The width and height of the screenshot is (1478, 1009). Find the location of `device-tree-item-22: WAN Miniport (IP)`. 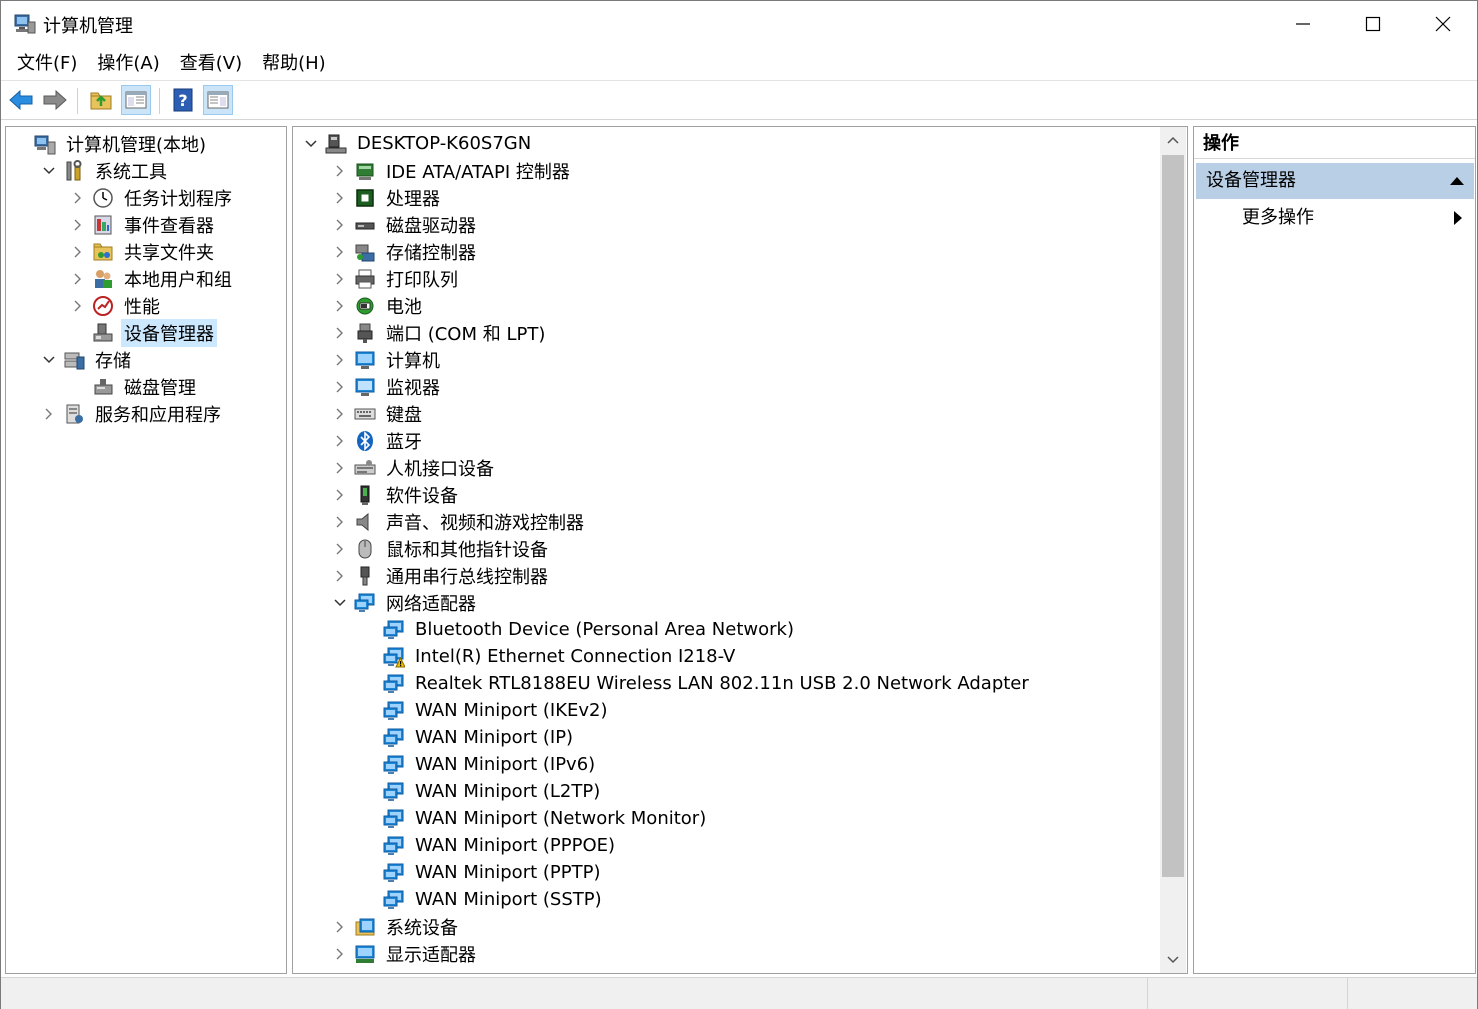

device-tree-item-22: WAN Miniport (IP) is located at coordinates (468, 737).